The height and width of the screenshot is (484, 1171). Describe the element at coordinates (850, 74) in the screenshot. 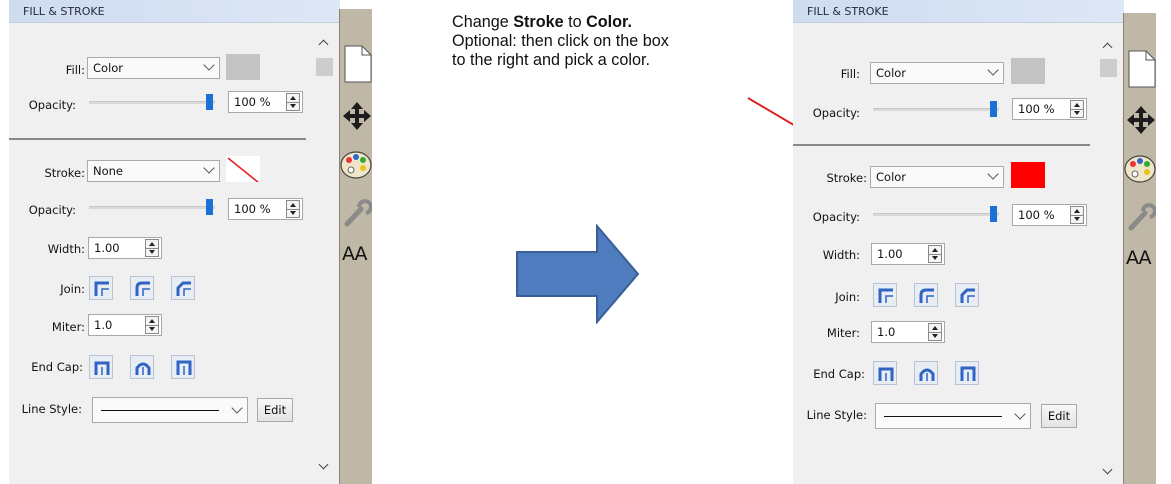

I see `fill-label: Fill:` at that location.